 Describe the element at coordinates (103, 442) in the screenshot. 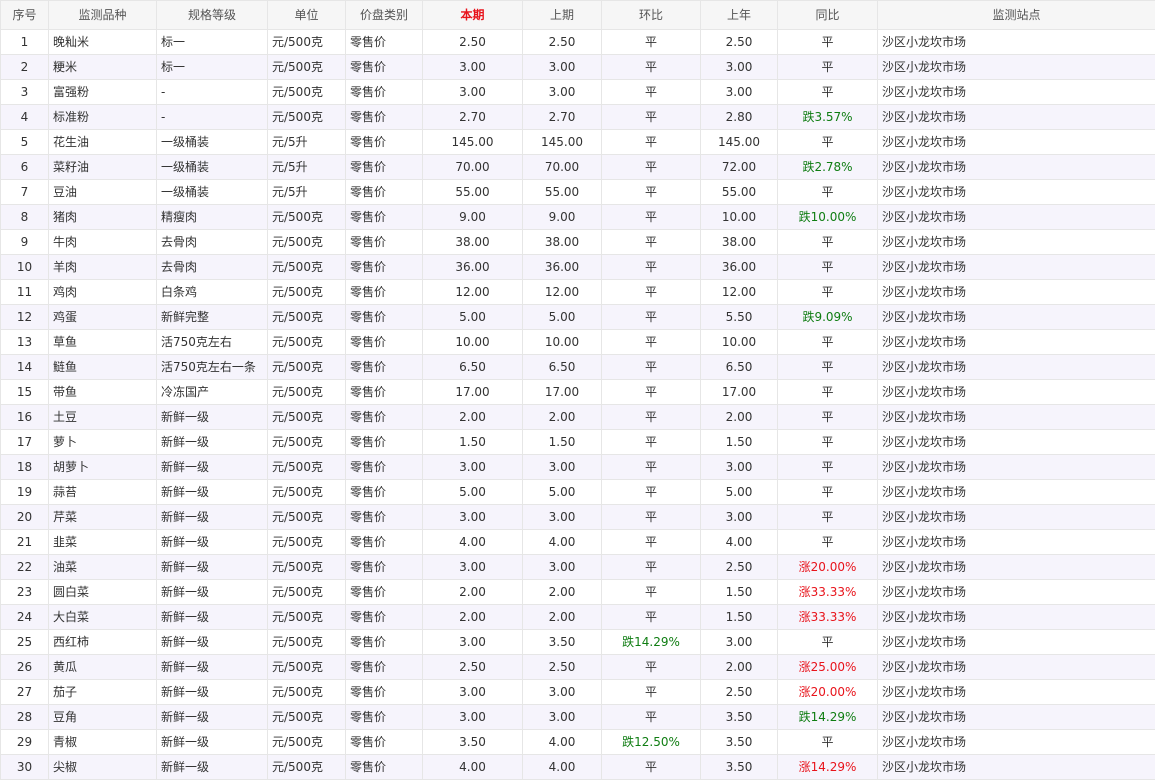

I see `cell-item: 萝卜` at that location.